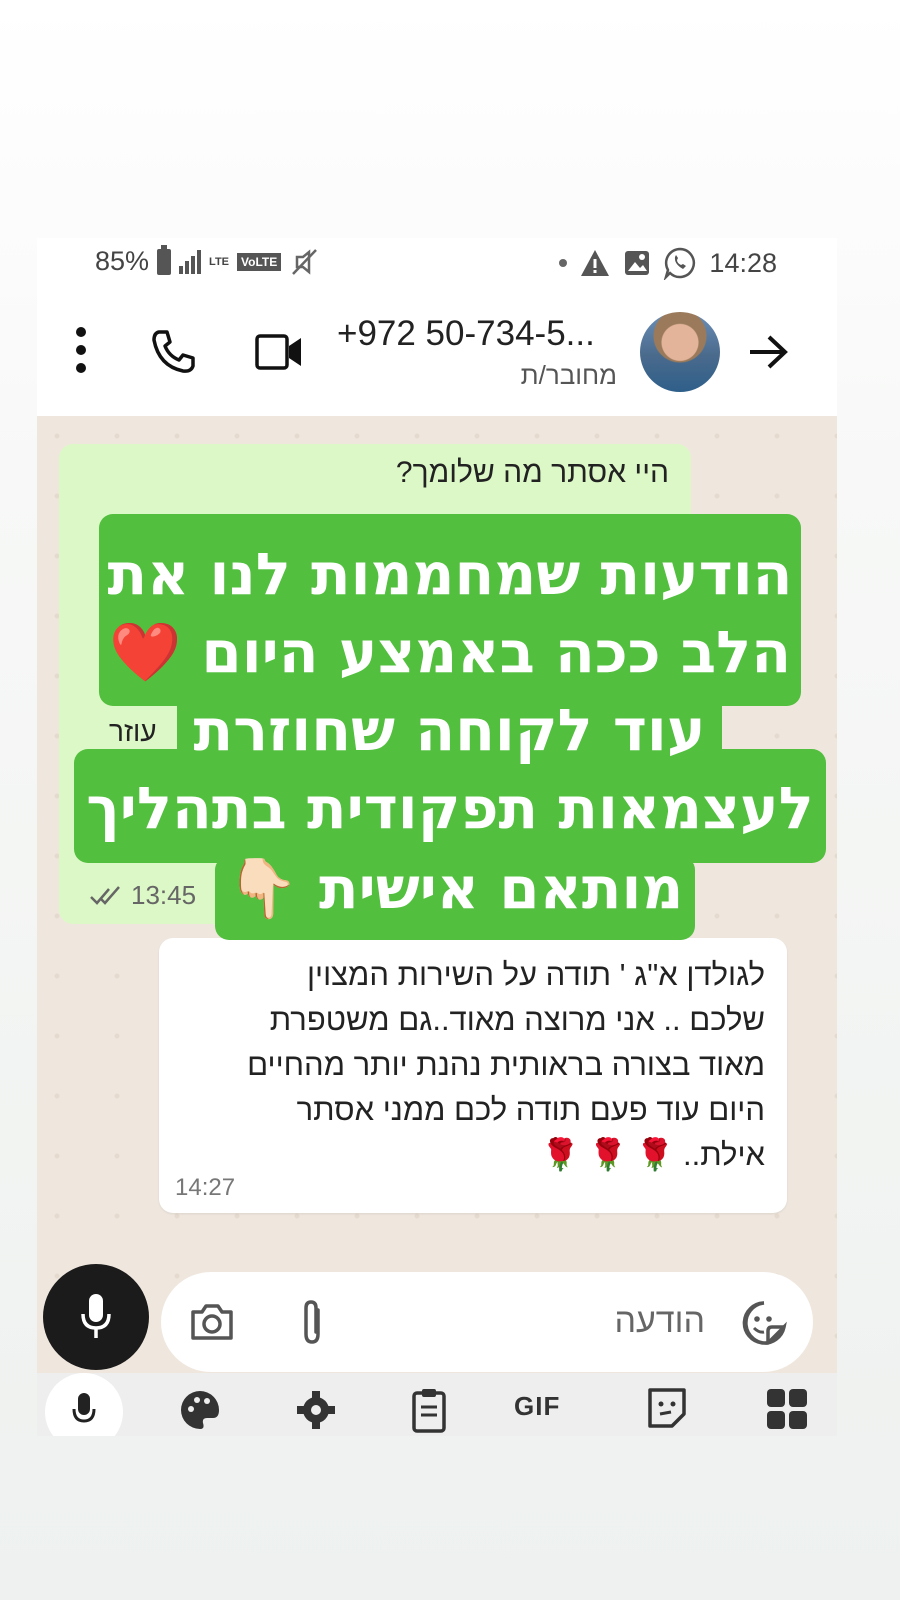  What do you see at coordinates (219, 261) in the screenshot?
I see `lte-label: LTE` at bounding box center [219, 261].